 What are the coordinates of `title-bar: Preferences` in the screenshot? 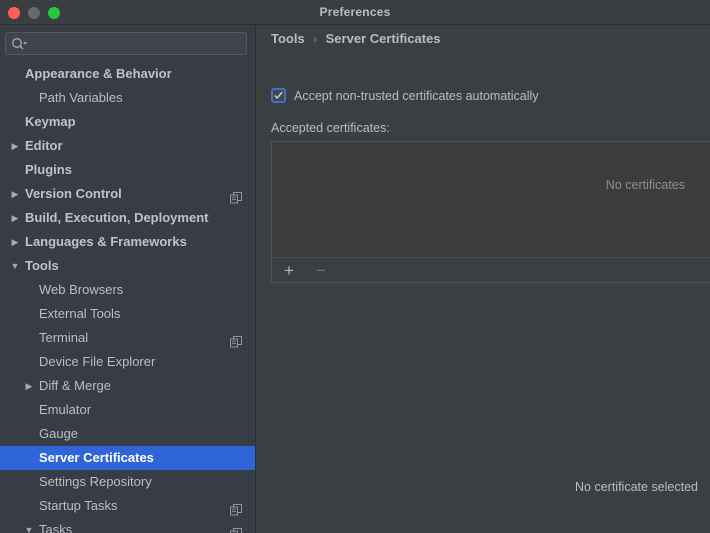 It's located at (355, 12).